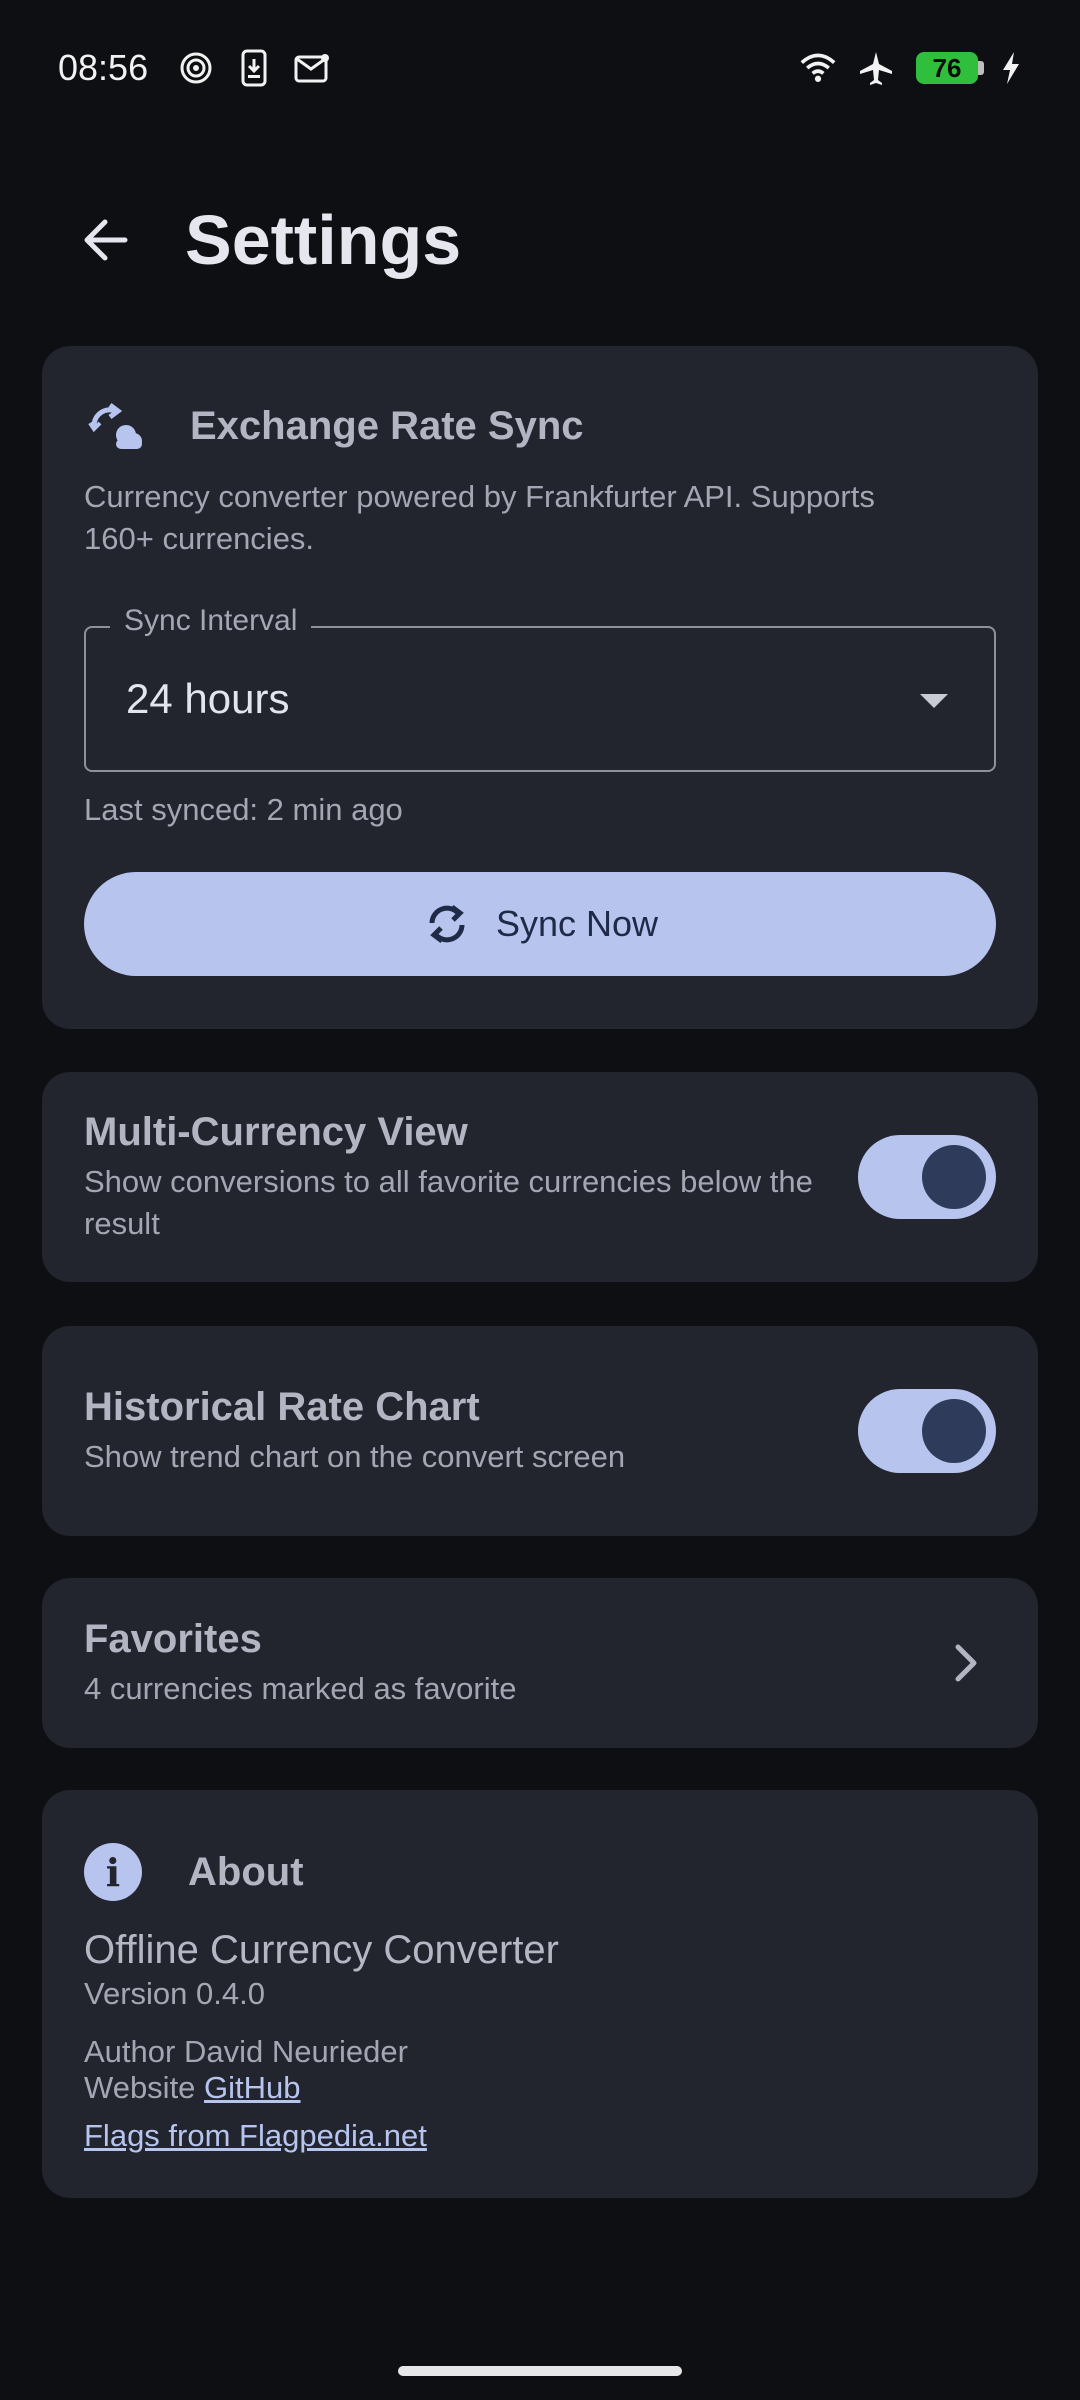  Describe the element at coordinates (282, 1406) in the screenshot. I see `historical-chart-title: Historical Rate Chart` at that location.